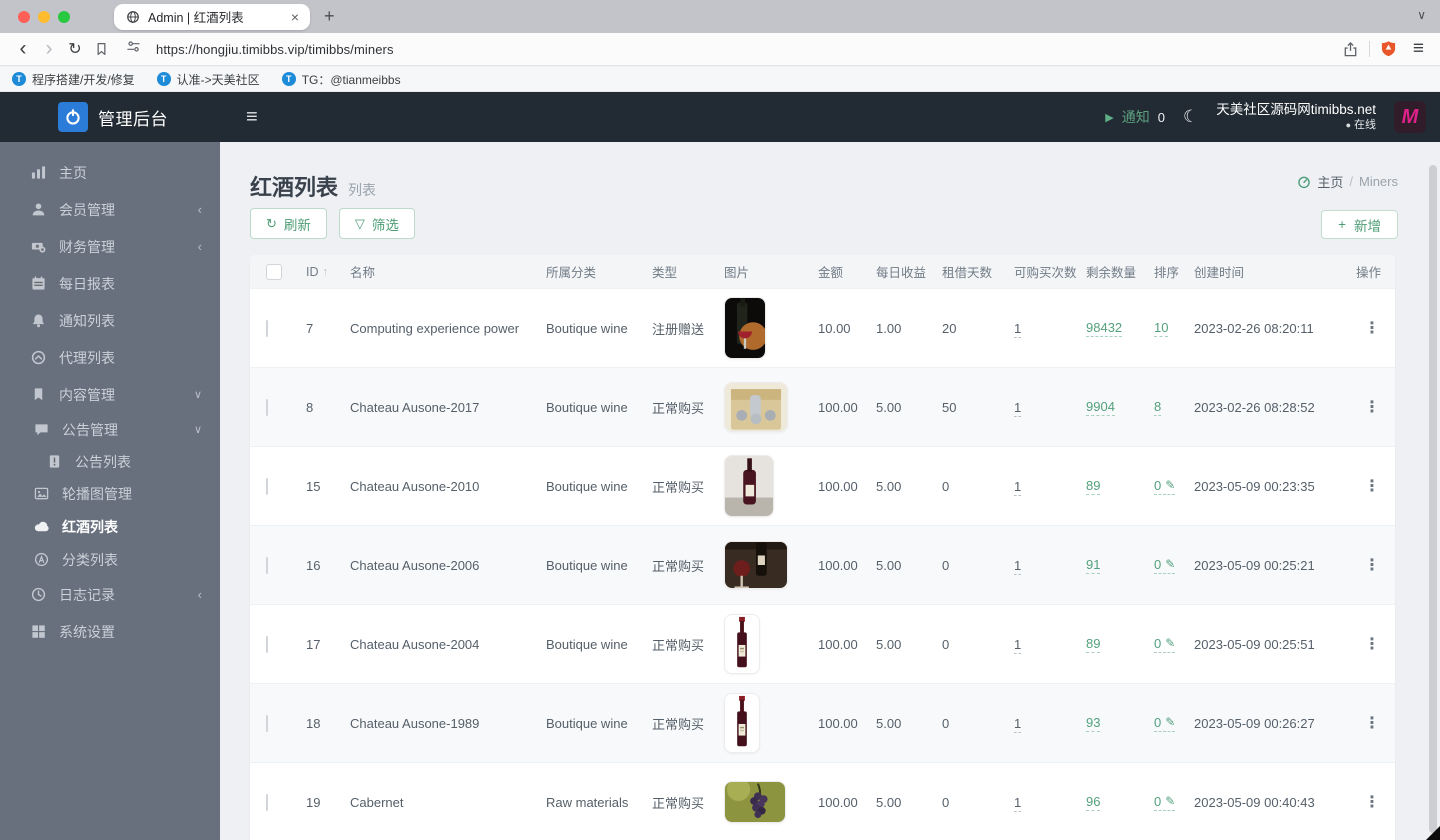  Describe the element at coordinates (64, 16) in the screenshot. I see `window-zoom-button` at that location.